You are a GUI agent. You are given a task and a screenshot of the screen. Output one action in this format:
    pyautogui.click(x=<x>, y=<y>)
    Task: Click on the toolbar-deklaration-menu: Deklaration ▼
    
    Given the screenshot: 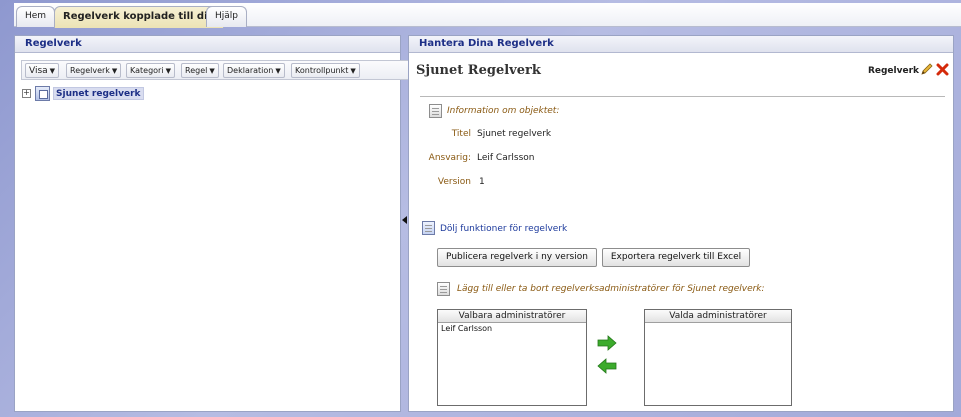 What is the action you would take?
    pyautogui.click(x=254, y=70)
    